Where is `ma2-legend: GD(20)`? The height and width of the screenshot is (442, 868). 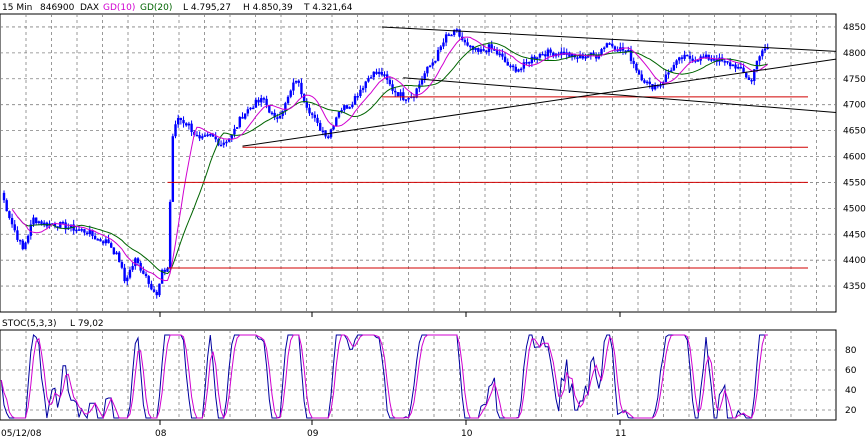
ma2-legend: GD(20) is located at coordinates (156, 8).